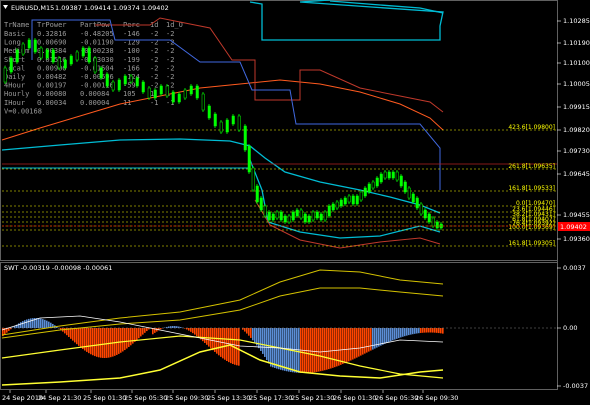 This screenshot has height=405, width=590. I want to click on swt-histogram, so click(223, 345).